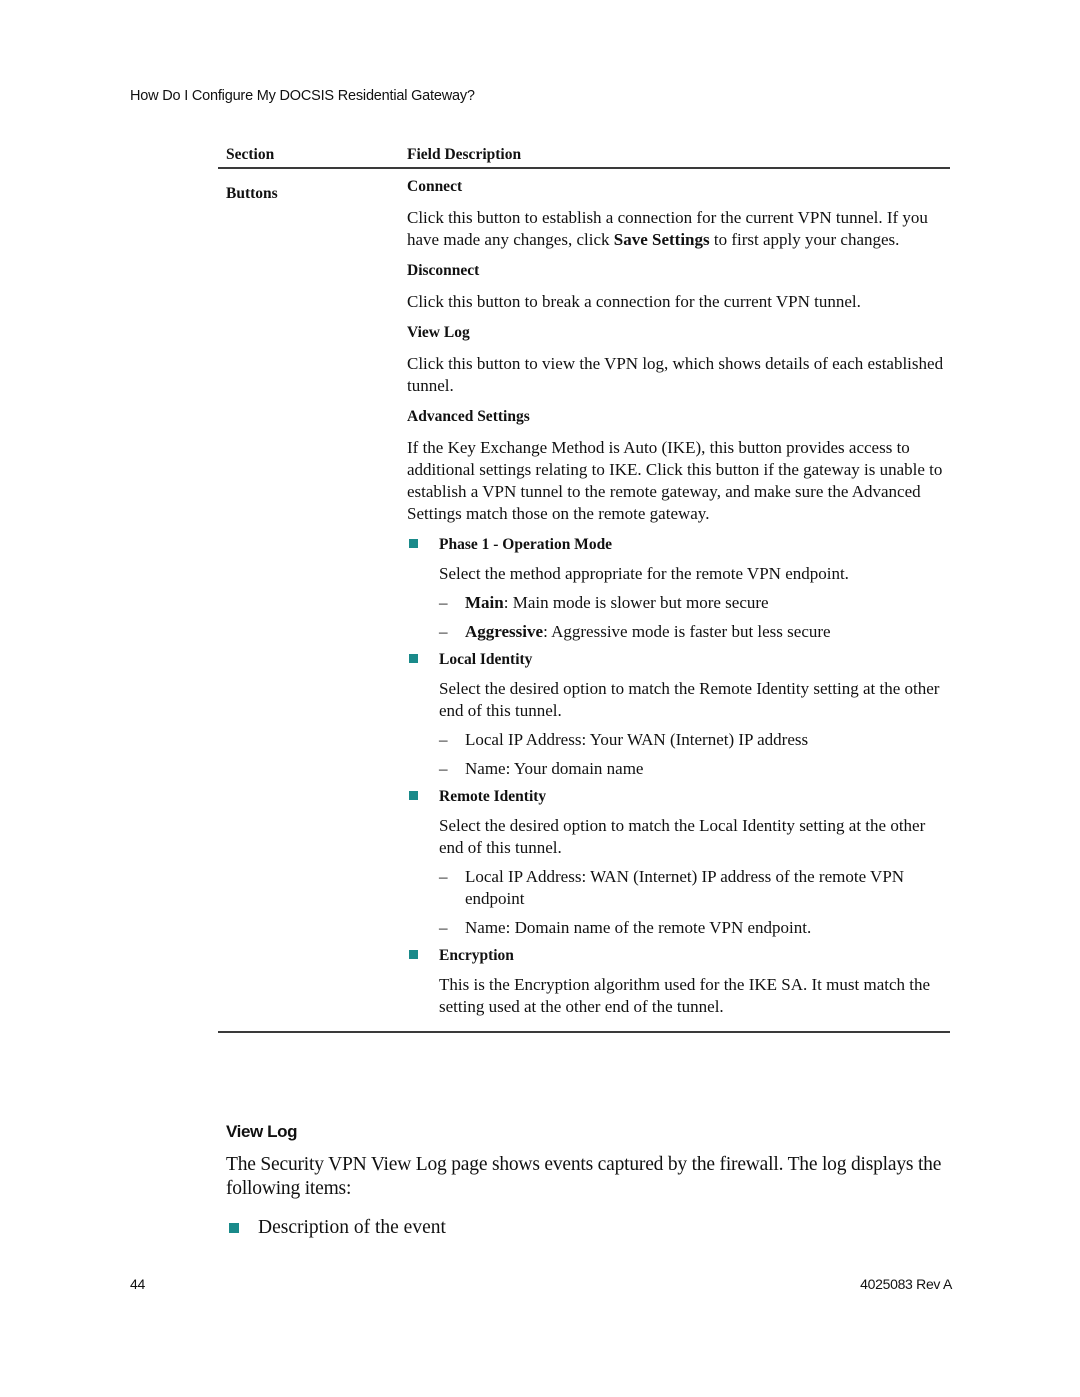  Describe the element at coordinates (584, 157) in the screenshot. I see `table-header-row: Section Field Description` at that location.